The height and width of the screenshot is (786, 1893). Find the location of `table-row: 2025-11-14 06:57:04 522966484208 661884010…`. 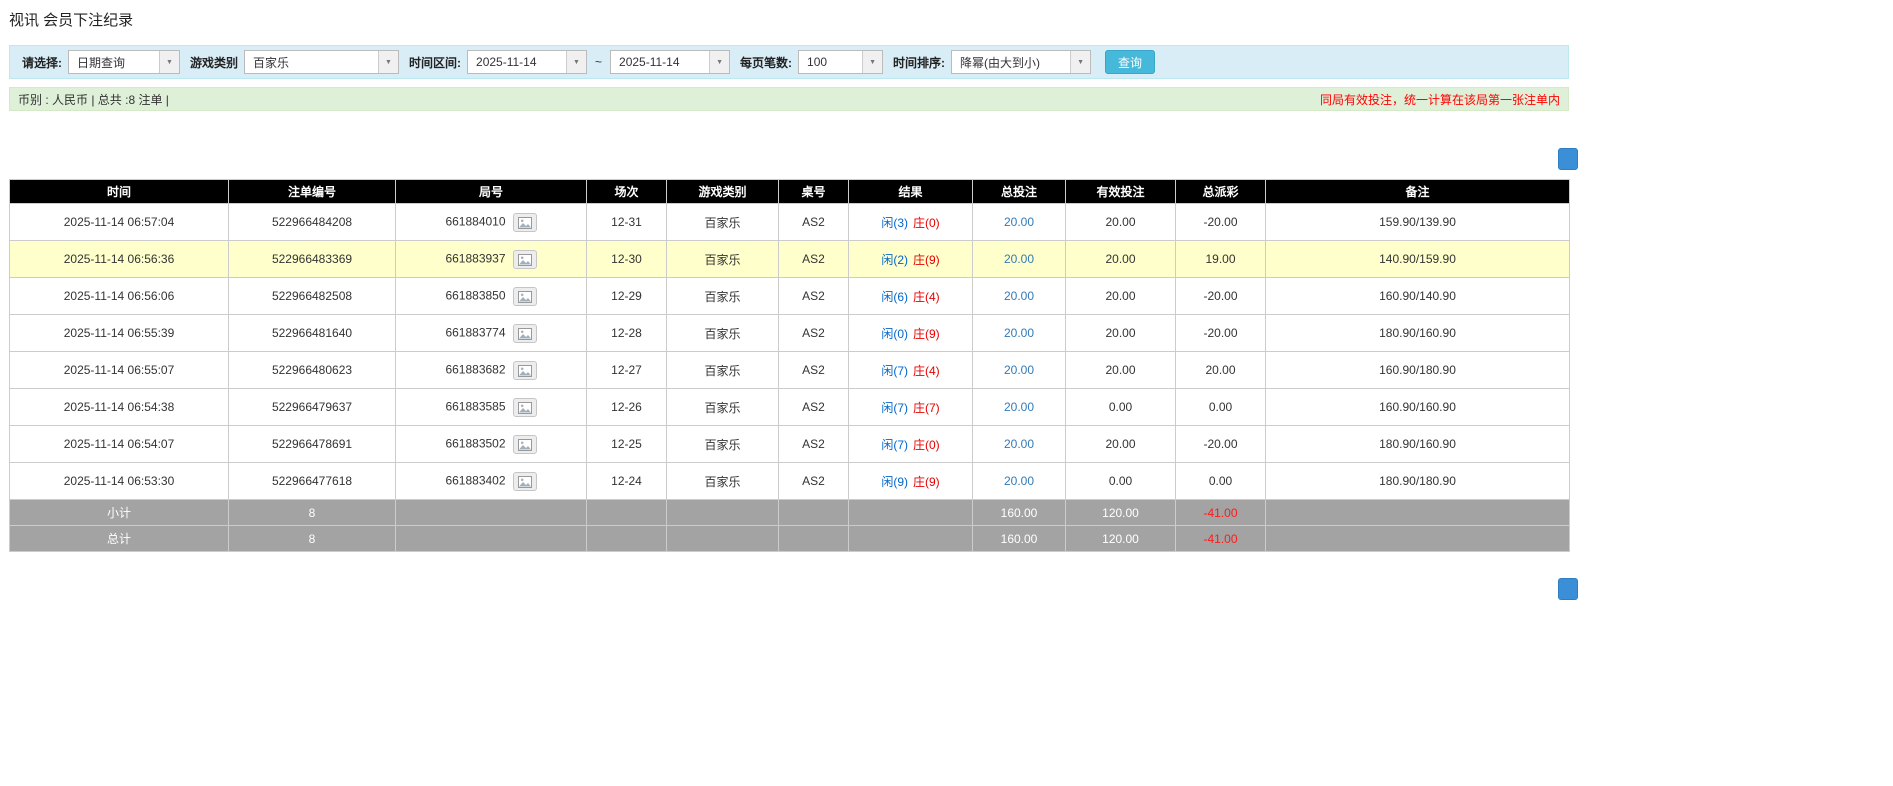

table-row: 2025-11-14 06:57:04 522966484208 661884010… is located at coordinates (789, 222).